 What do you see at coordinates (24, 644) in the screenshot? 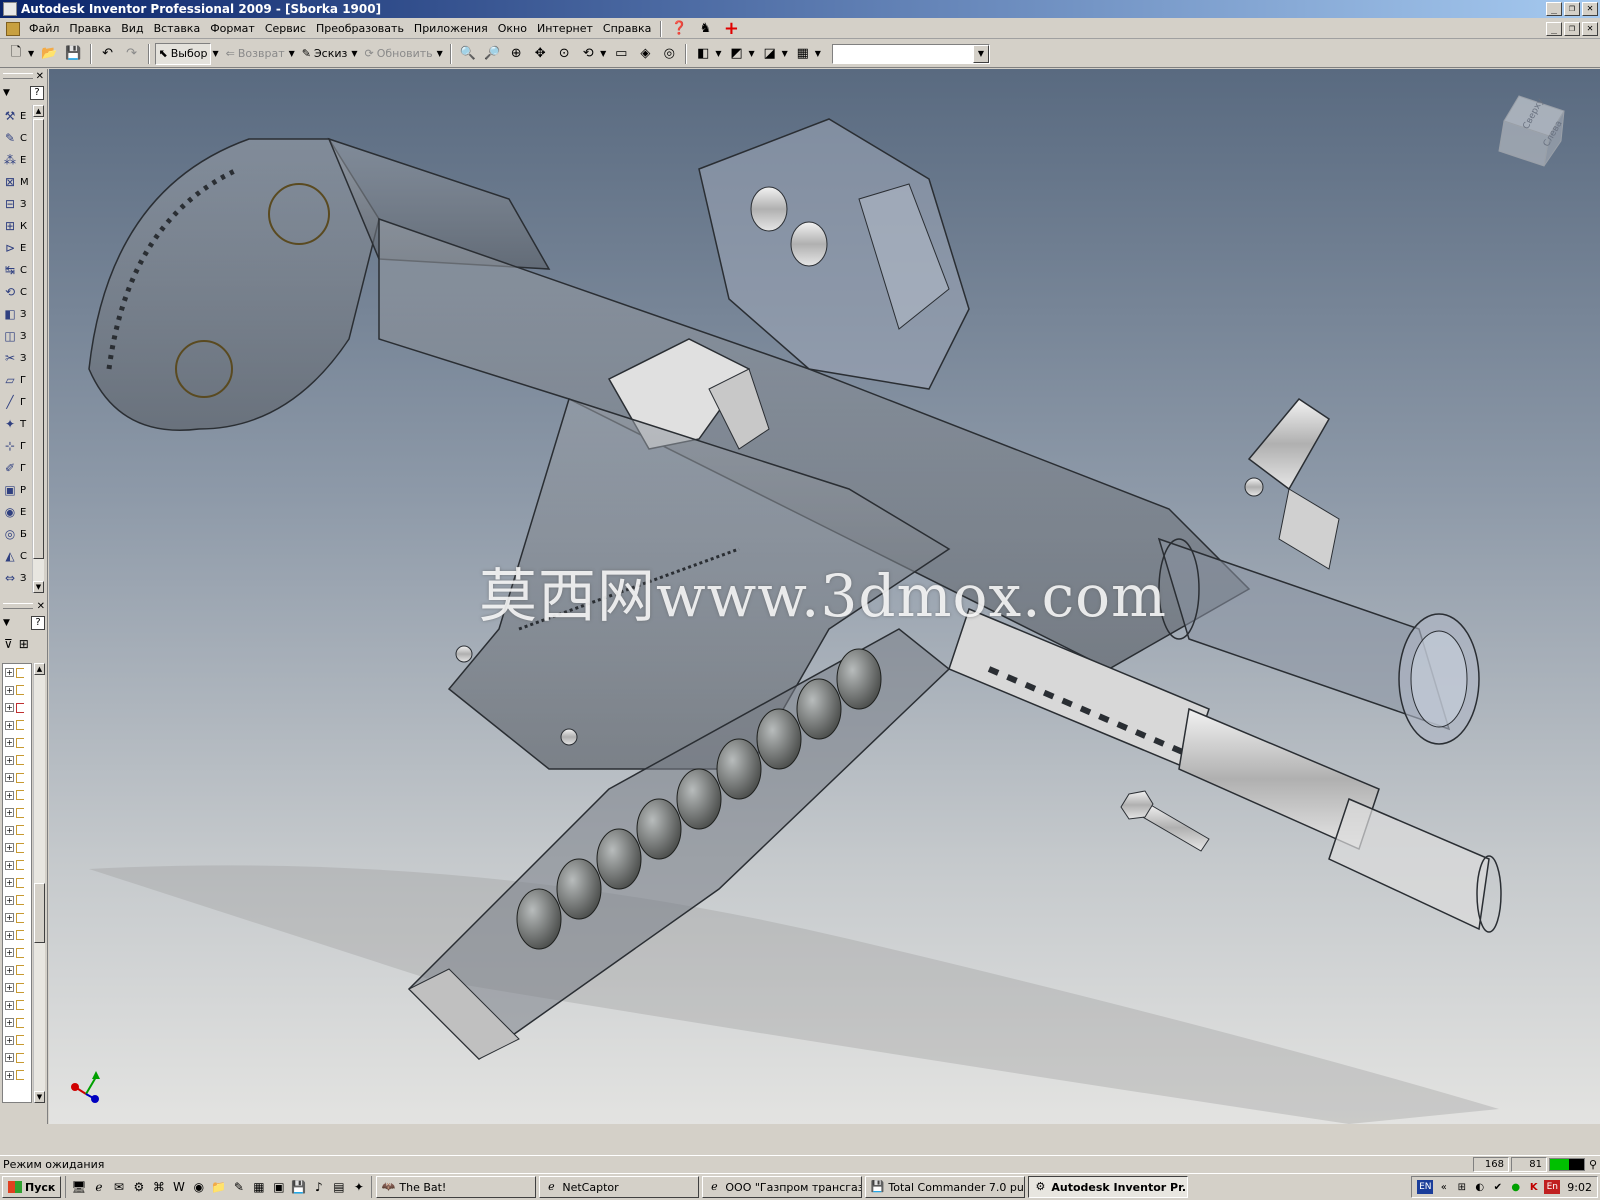
I see `browser-view-icon: ⊞` at bounding box center [24, 644].